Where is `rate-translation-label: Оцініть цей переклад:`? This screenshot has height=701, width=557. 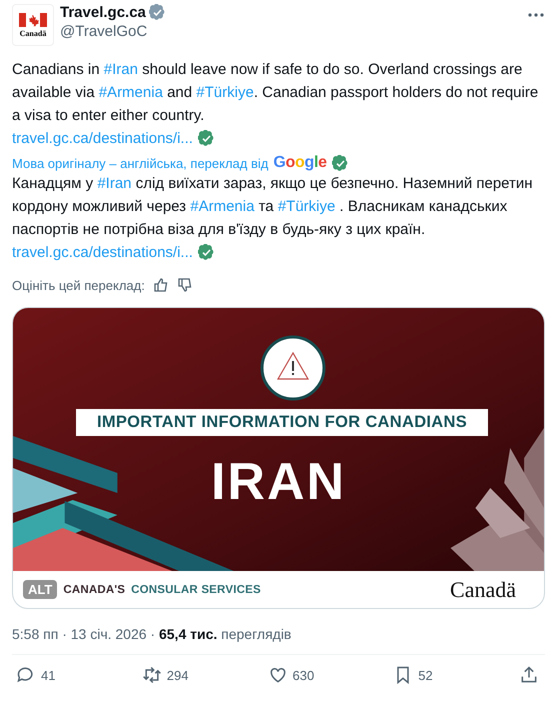 rate-translation-label: Оцініть цей переклад: is located at coordinates (78, 285).